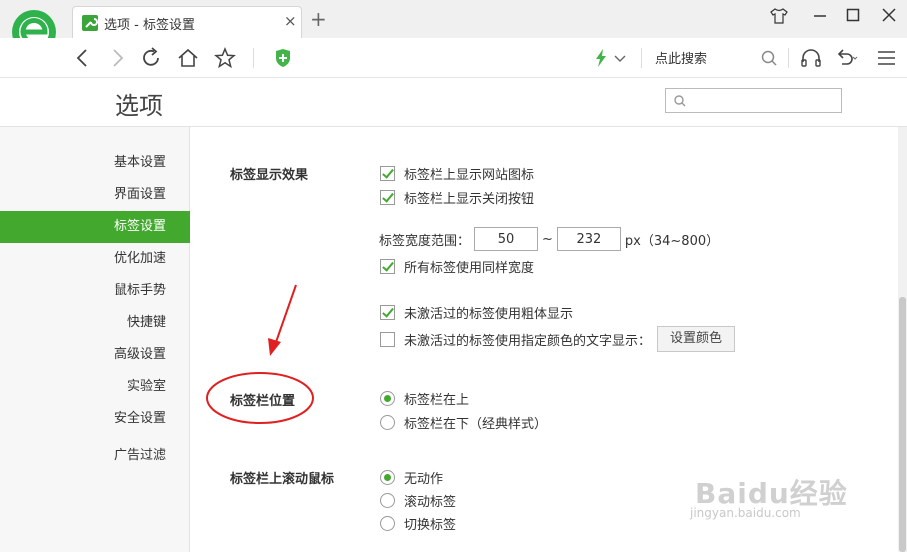 The height and width of the screenshot is (552, 907). I want to click on options-header: 选项, so click(453, 102).